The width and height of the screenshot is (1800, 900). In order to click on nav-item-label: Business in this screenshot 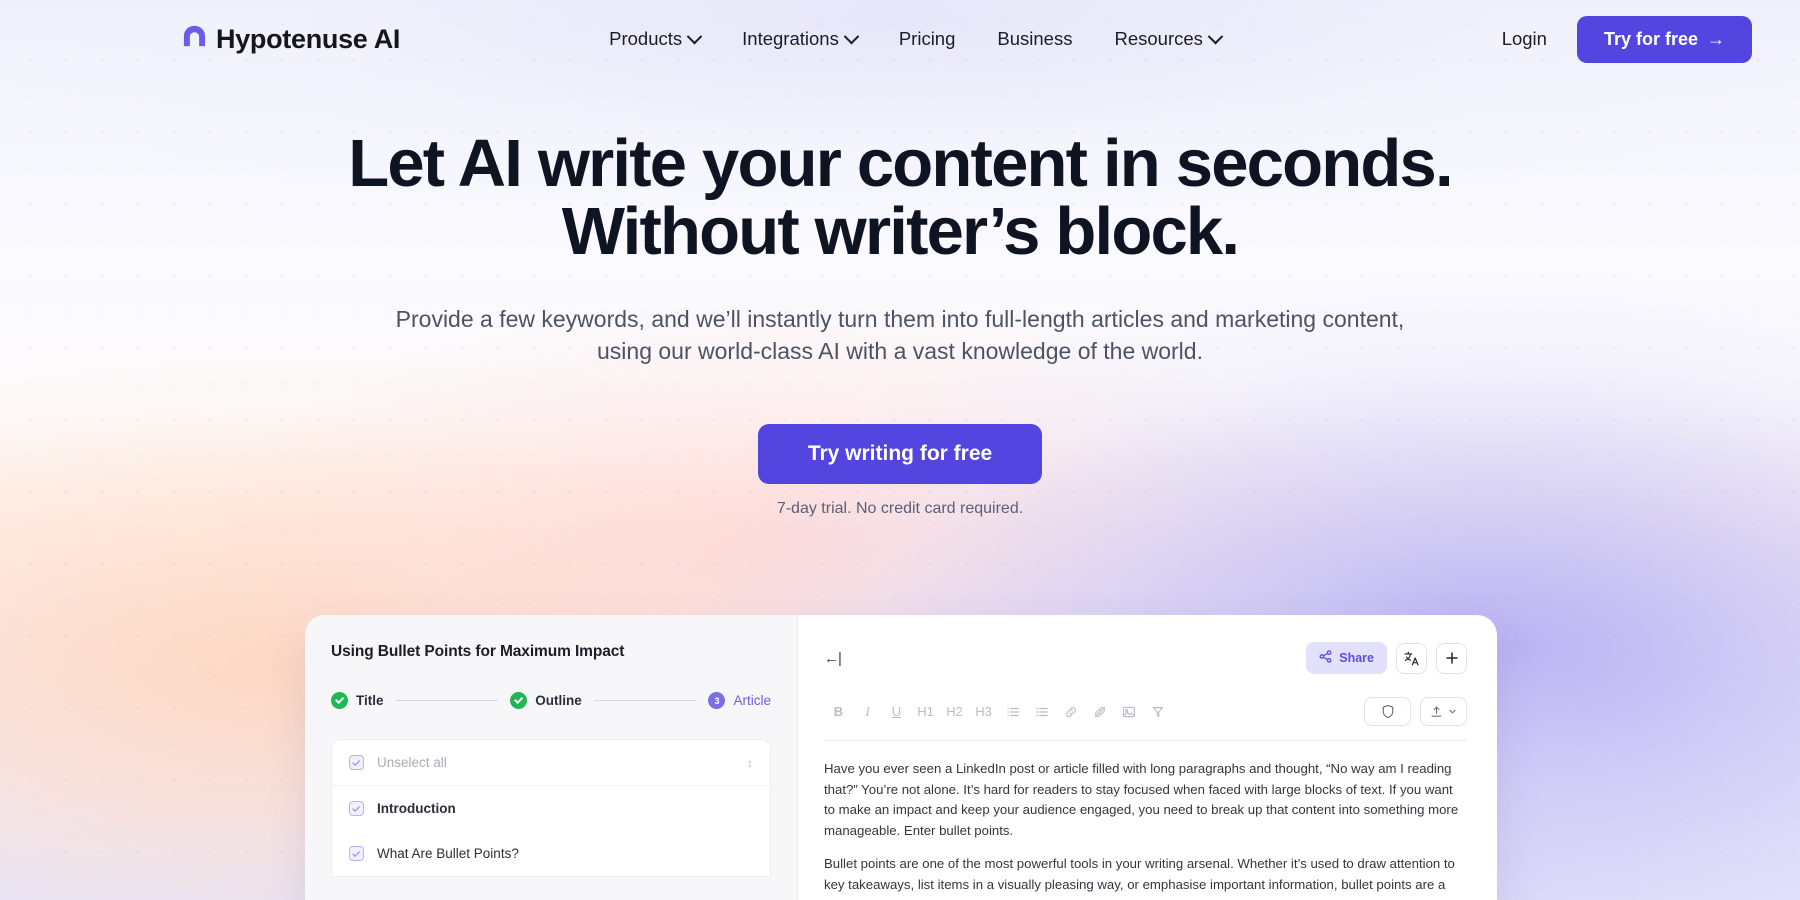, I will do `click(1035, 38)`.